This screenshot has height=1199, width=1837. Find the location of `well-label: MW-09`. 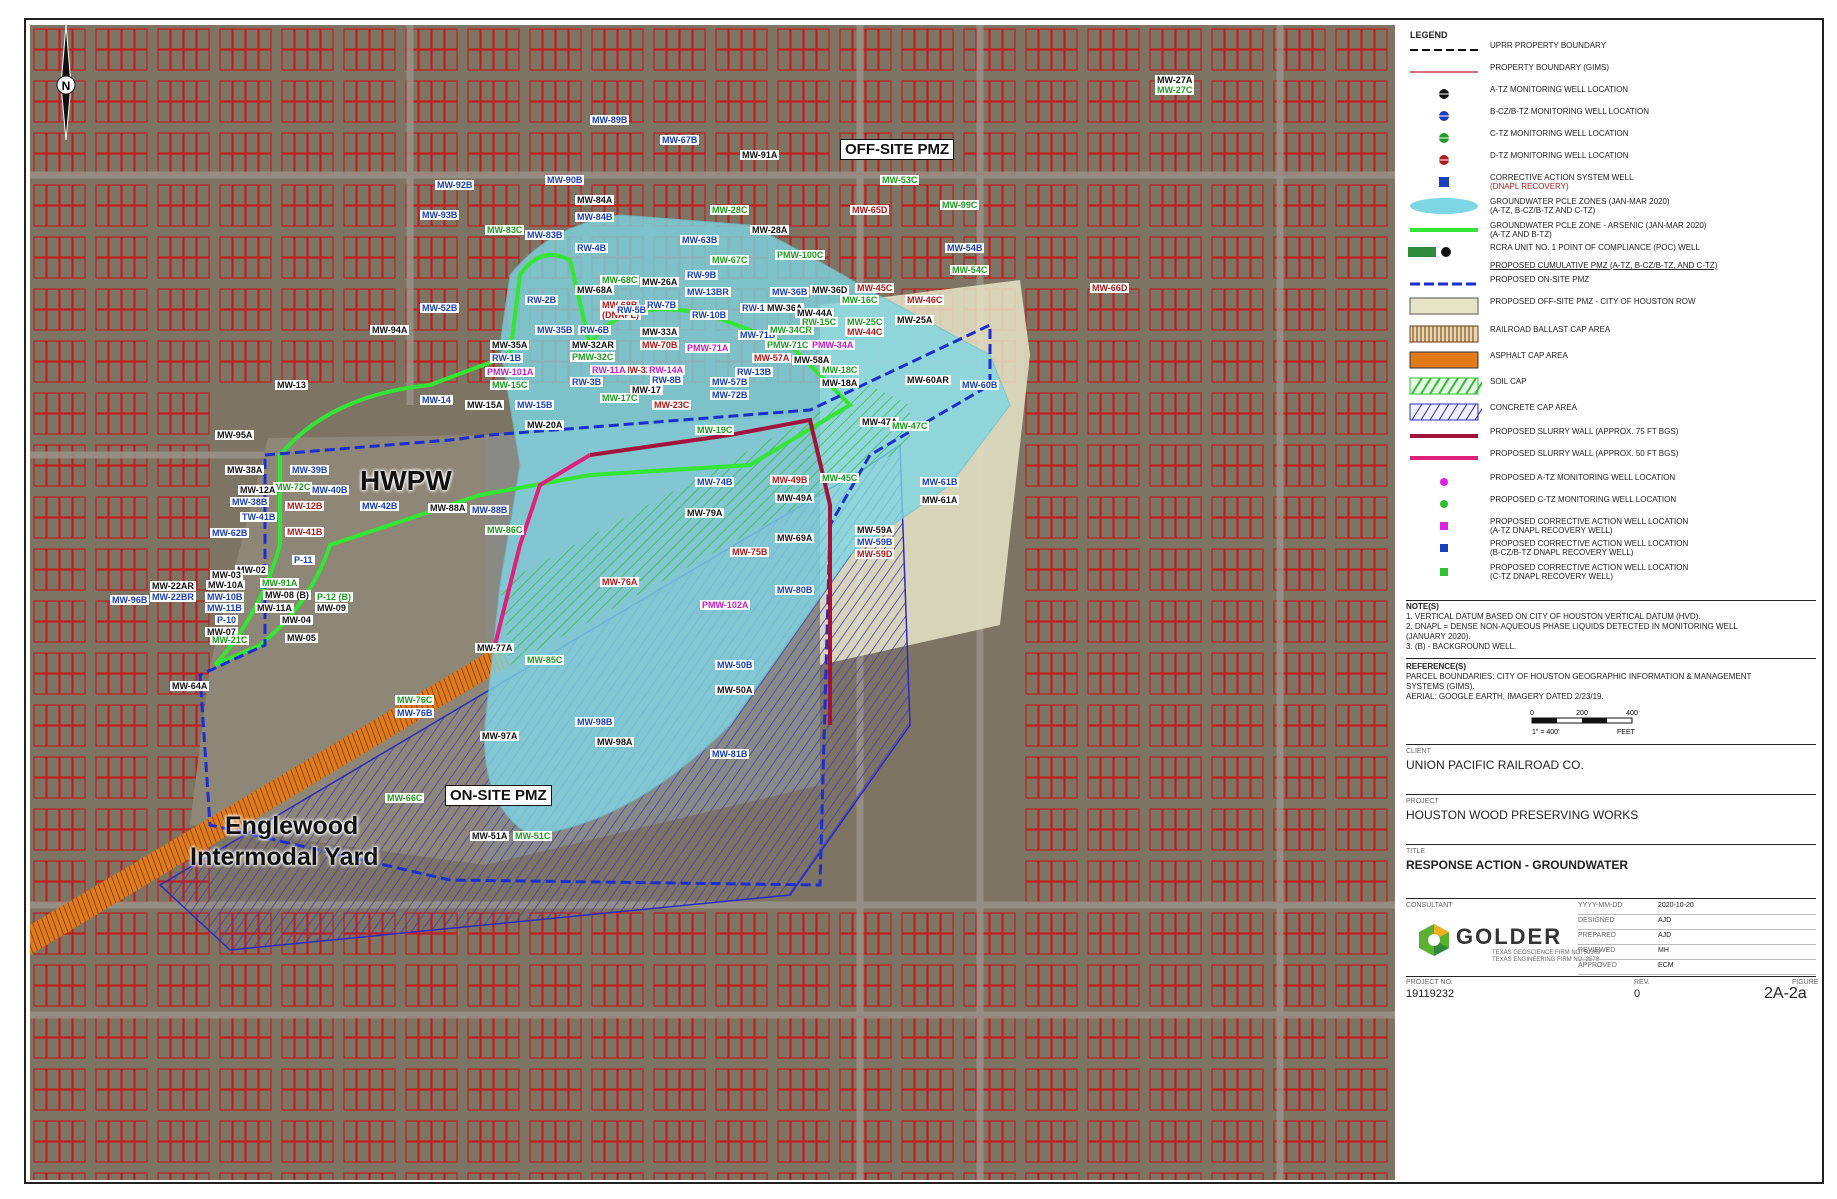

well-label: MW-09 is located at coordinates (331, 608).